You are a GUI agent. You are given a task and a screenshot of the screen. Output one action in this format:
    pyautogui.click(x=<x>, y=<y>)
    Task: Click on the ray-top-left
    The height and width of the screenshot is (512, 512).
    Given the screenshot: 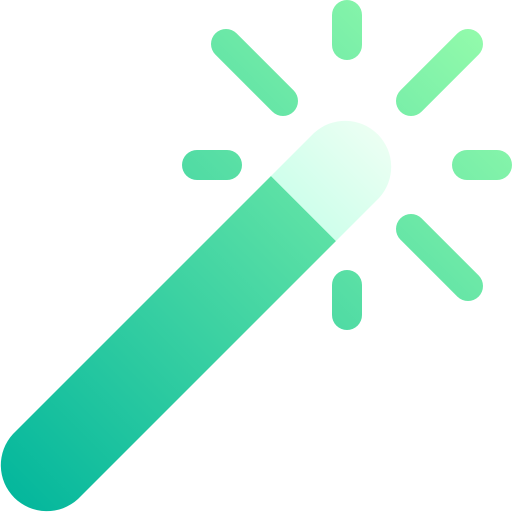 What is the action you would take?
    pyautogui.click(x=254, y=72)
    